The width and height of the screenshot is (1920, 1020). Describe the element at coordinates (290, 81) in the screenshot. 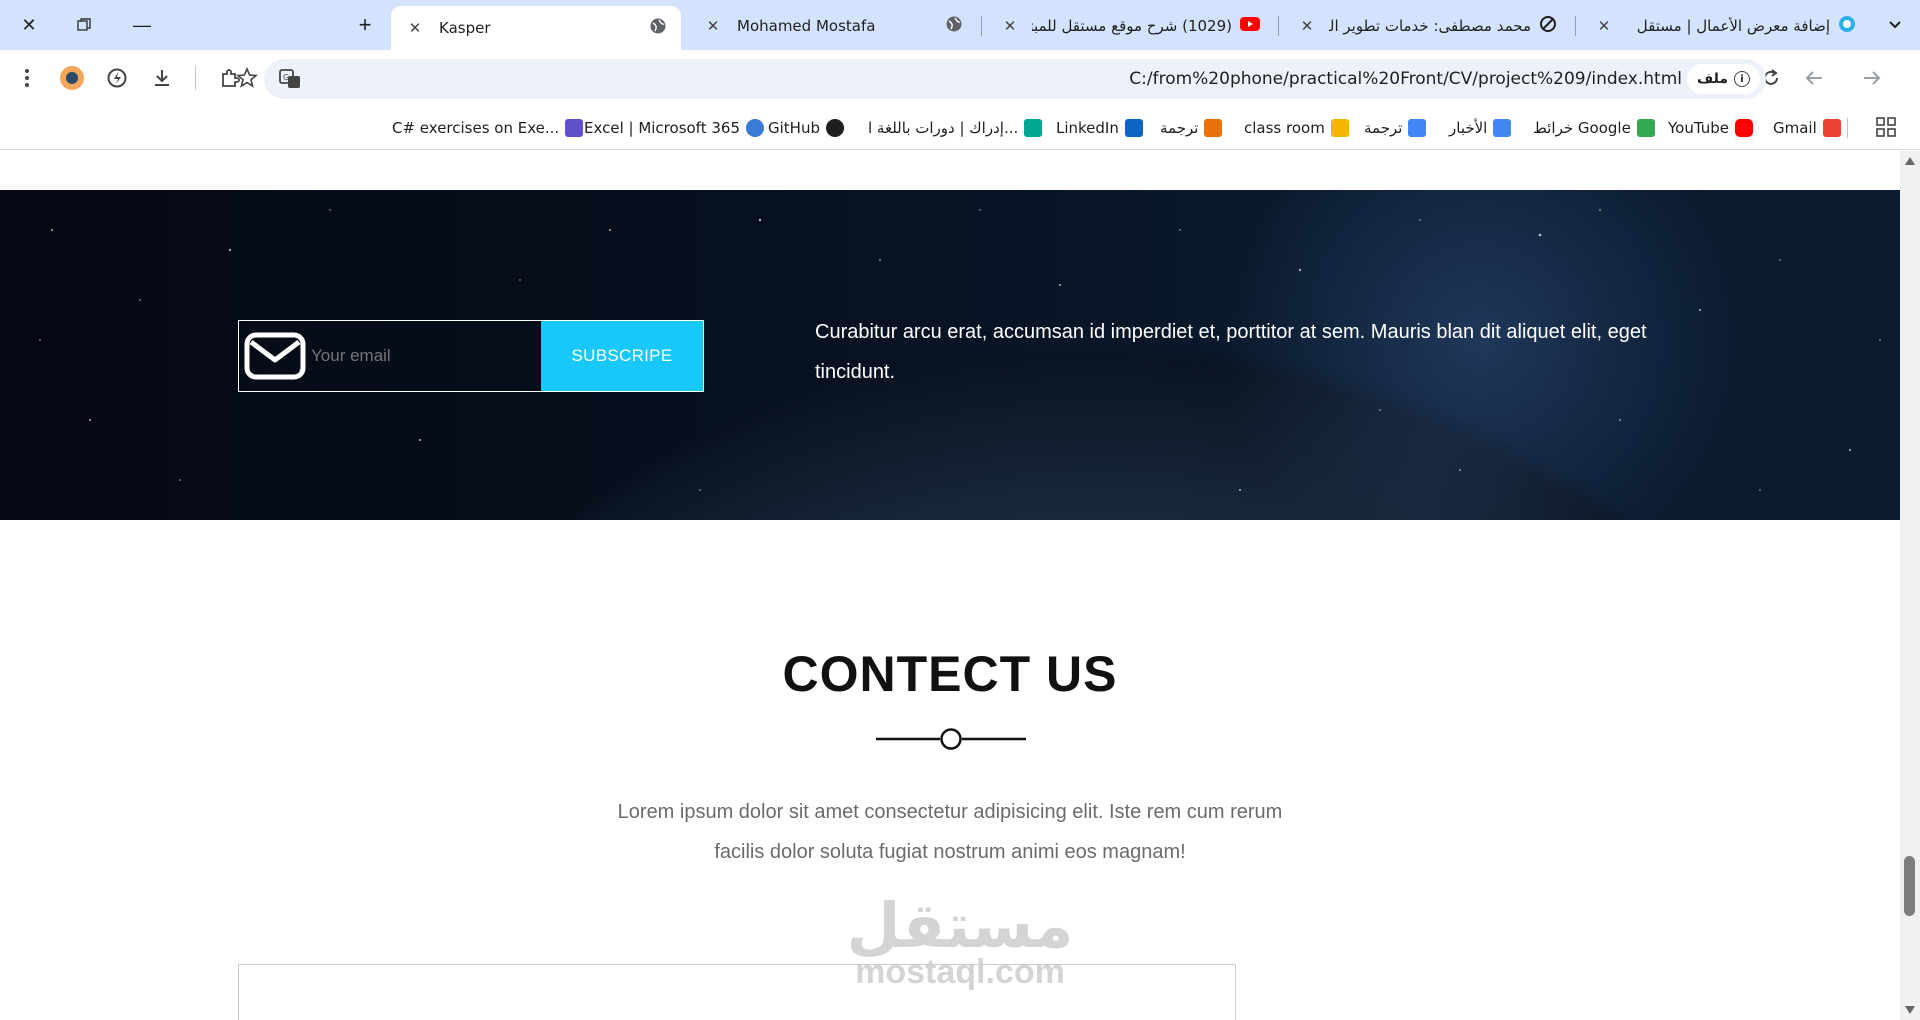

I see `translate-page-icon: G` at that location.